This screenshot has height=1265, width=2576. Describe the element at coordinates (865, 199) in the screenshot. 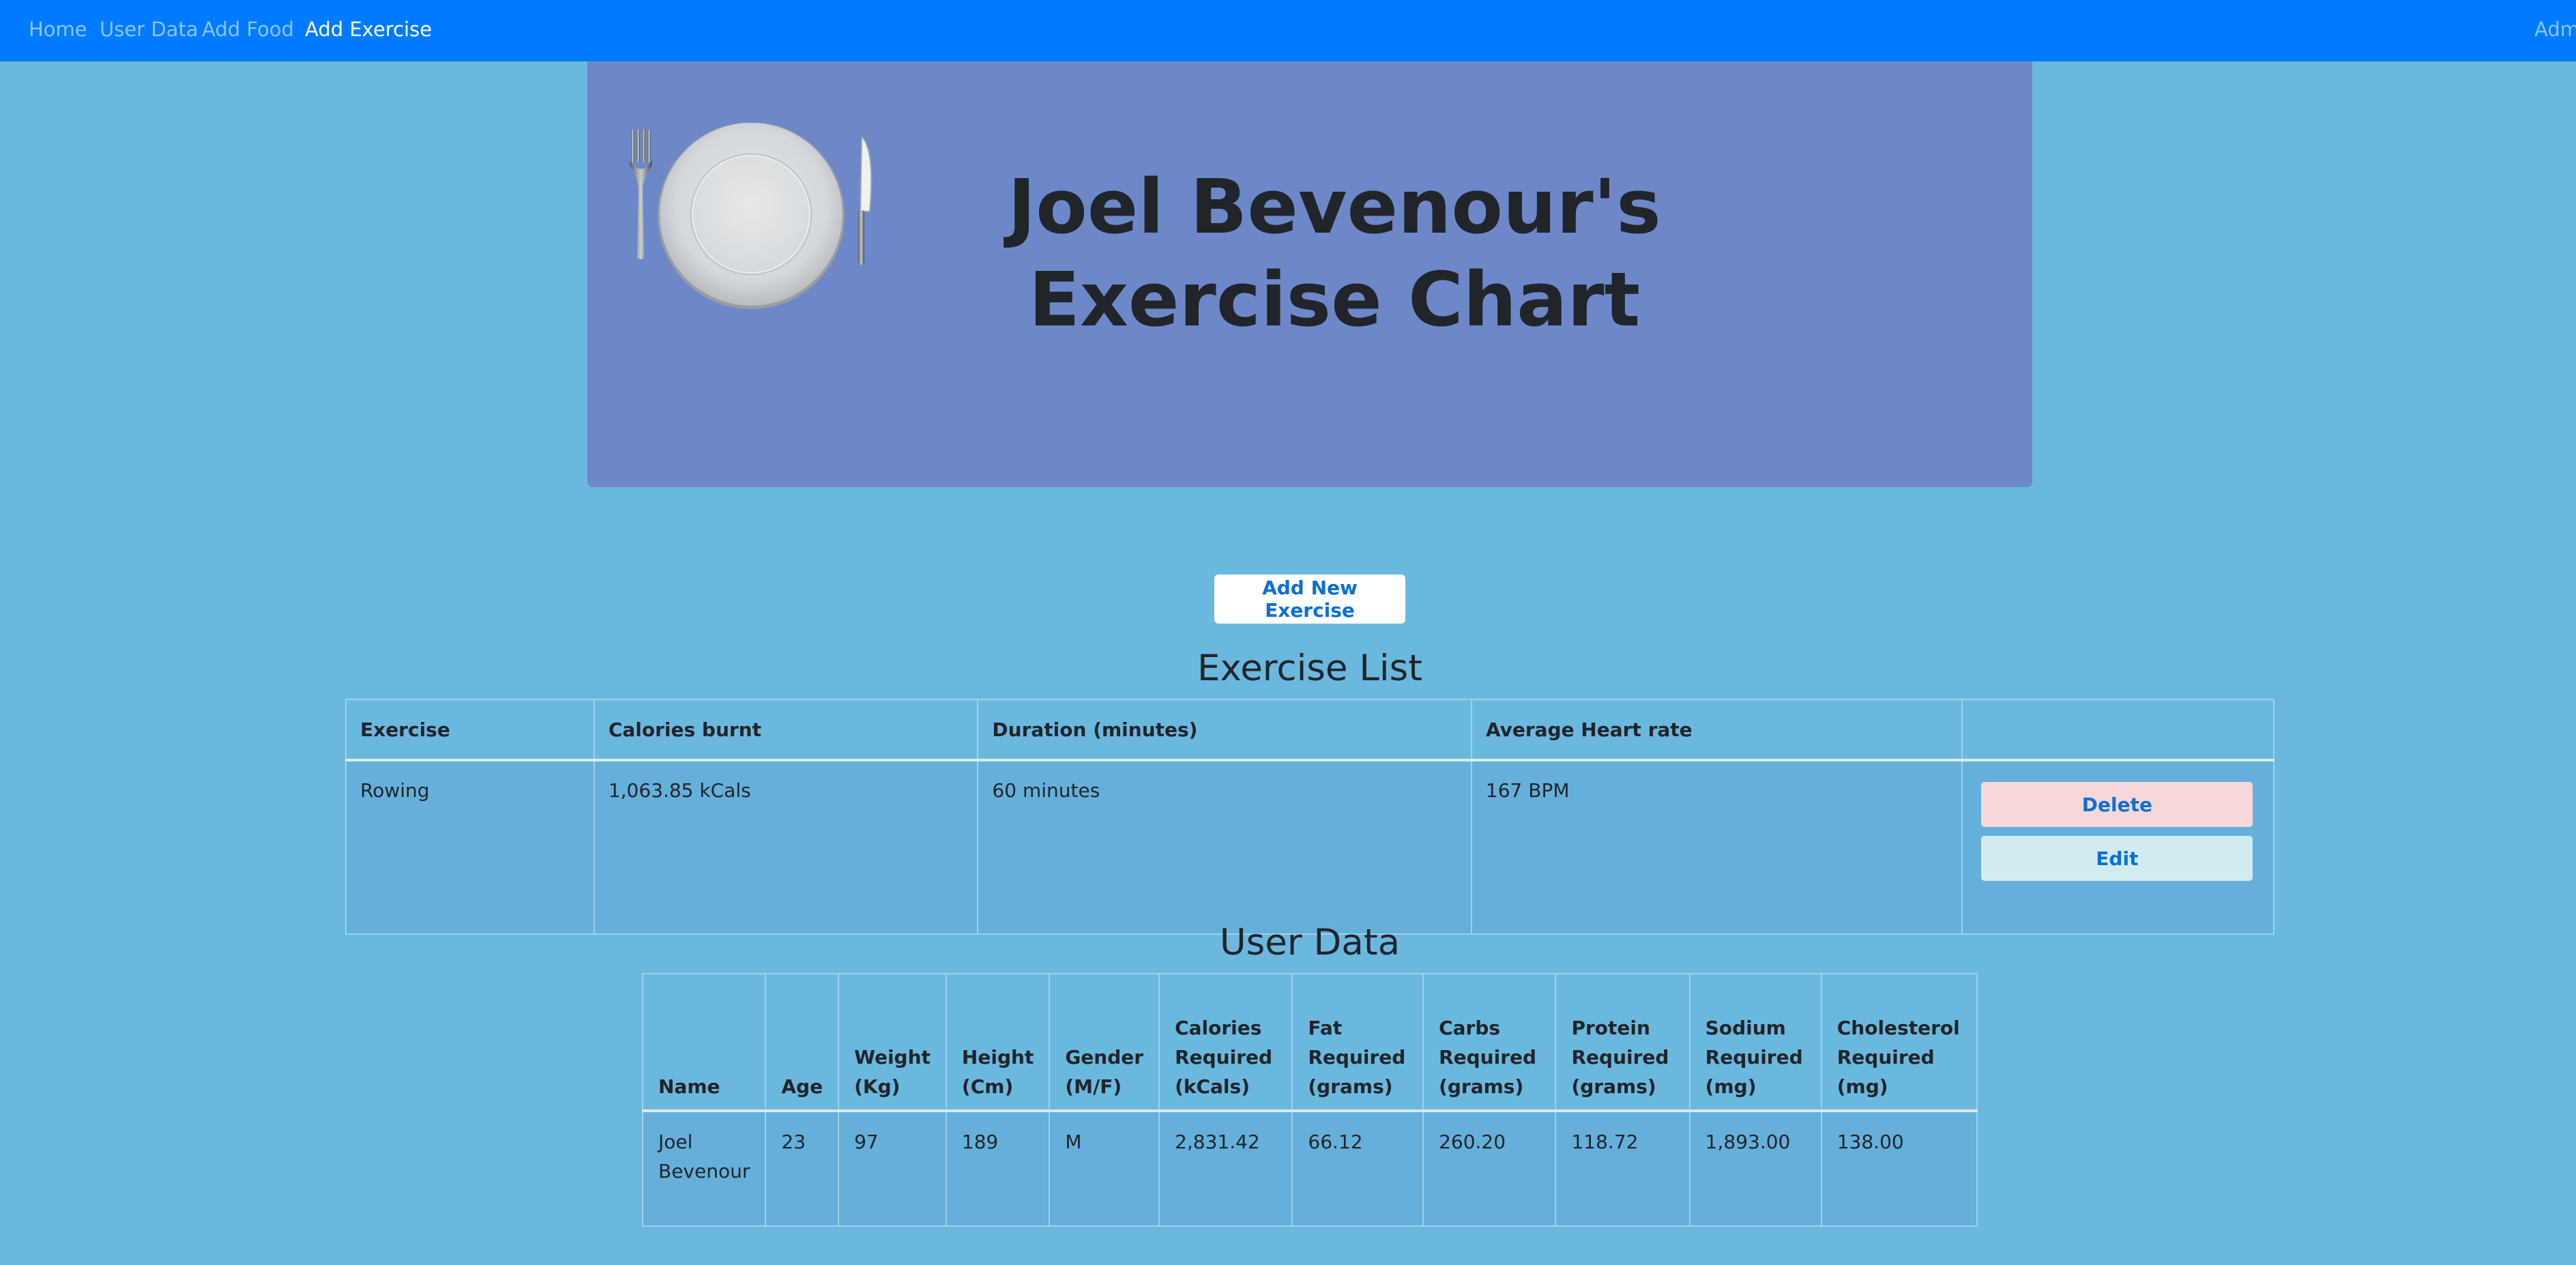

I see `knife-icon` at that location.